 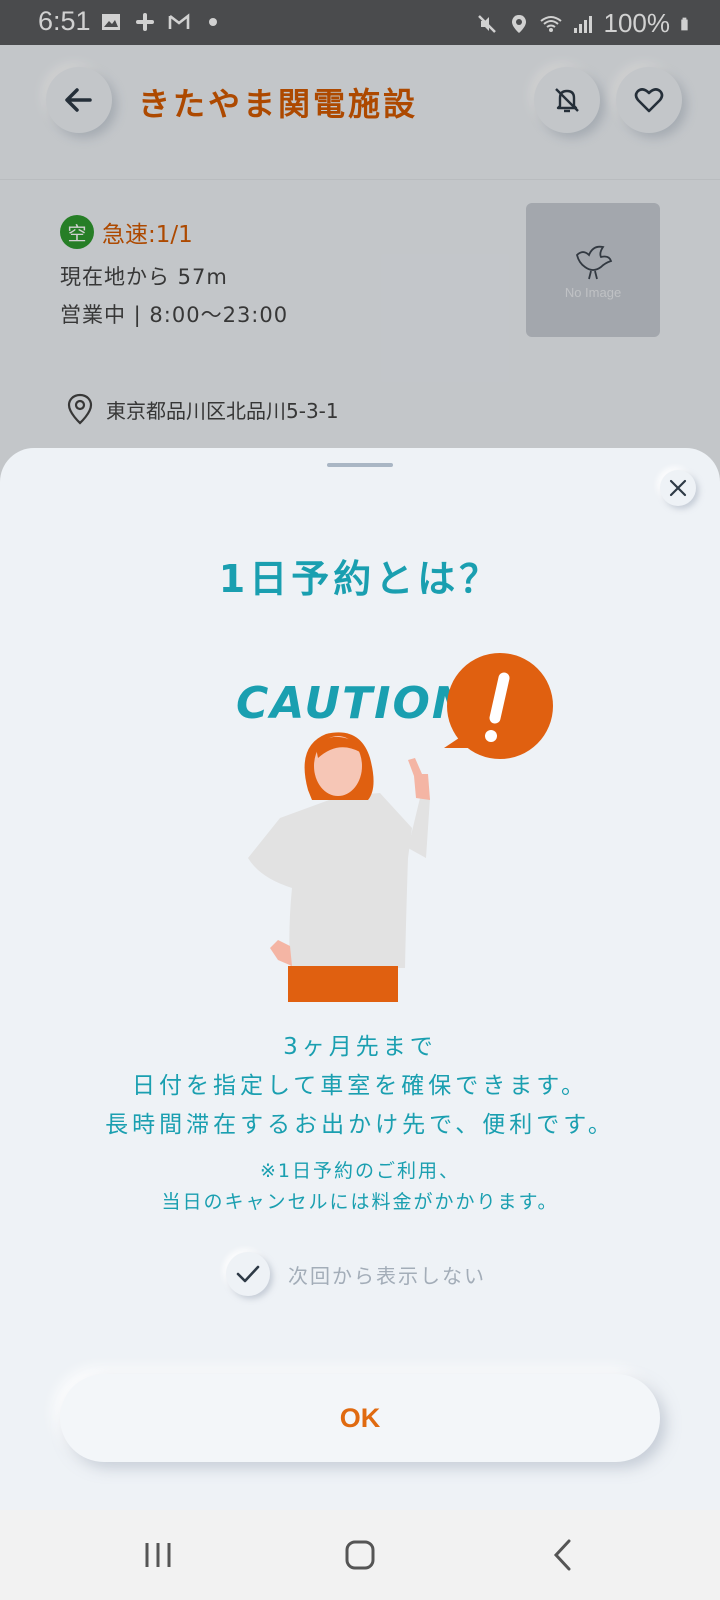 I want to click on sheet-title: 1日予約とは？, so click(x=360, y=579).